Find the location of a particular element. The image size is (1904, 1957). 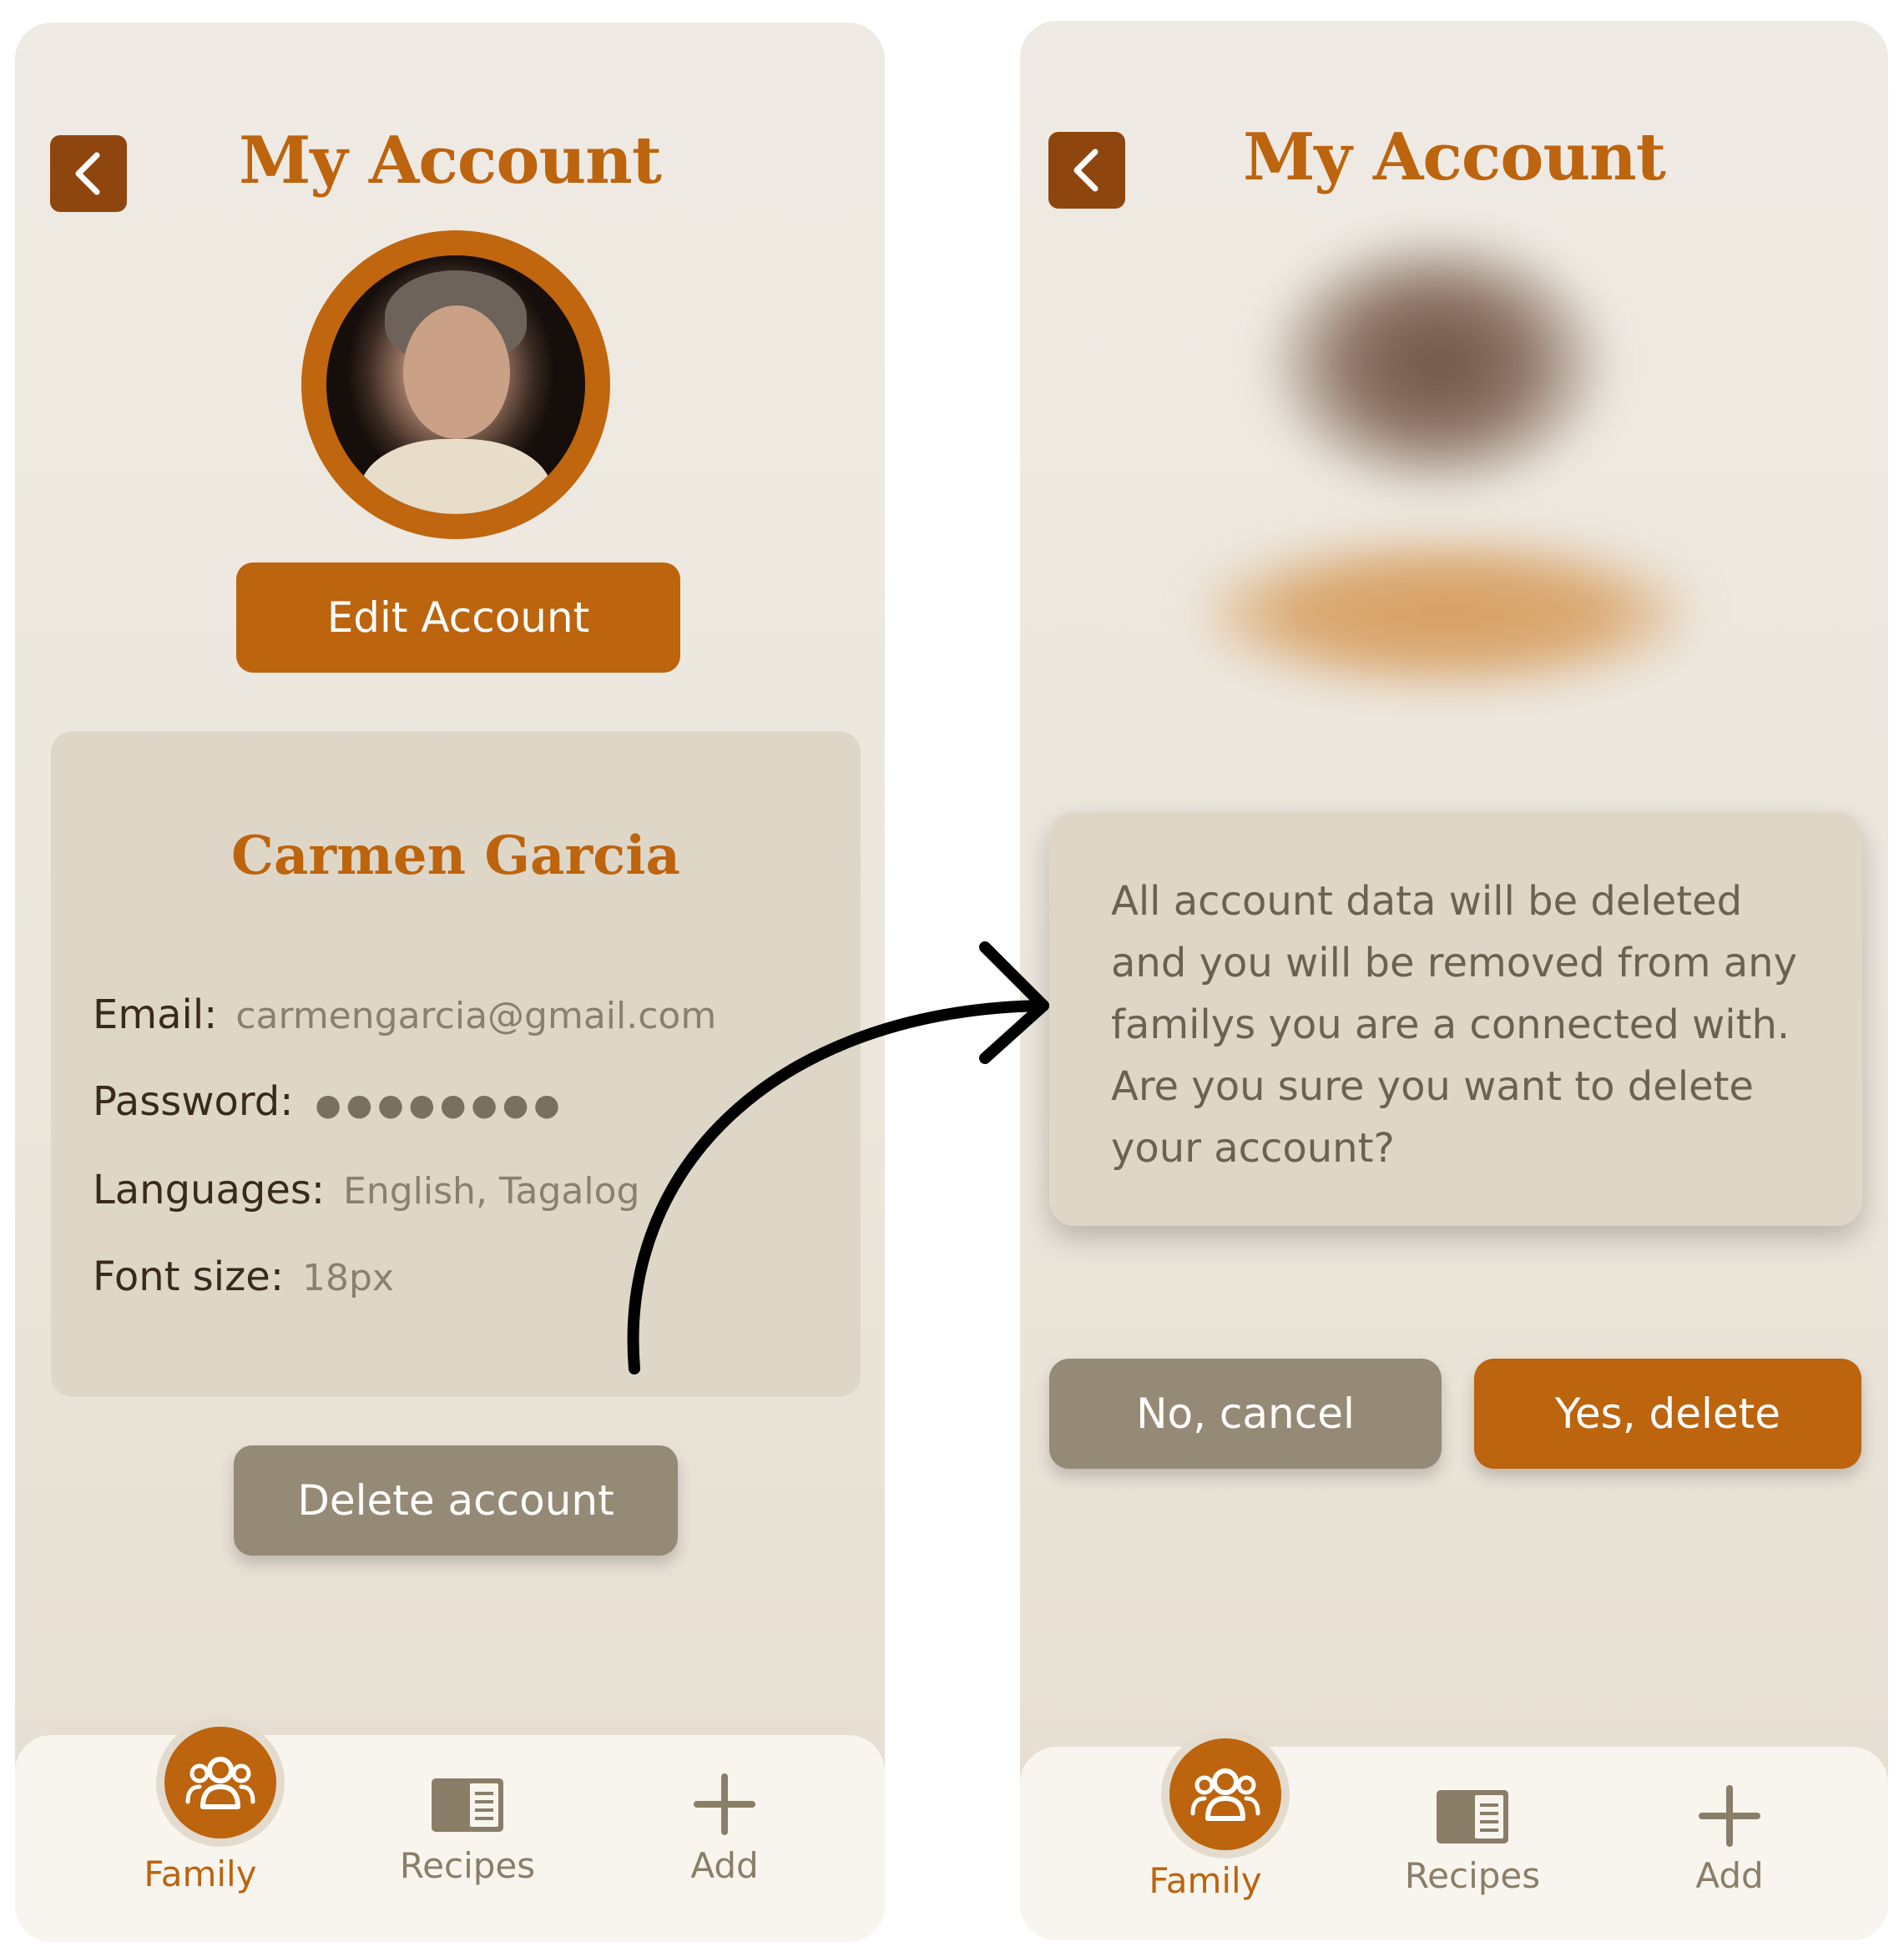

flow-arrow-icon is located at coordinates (838, 1158).